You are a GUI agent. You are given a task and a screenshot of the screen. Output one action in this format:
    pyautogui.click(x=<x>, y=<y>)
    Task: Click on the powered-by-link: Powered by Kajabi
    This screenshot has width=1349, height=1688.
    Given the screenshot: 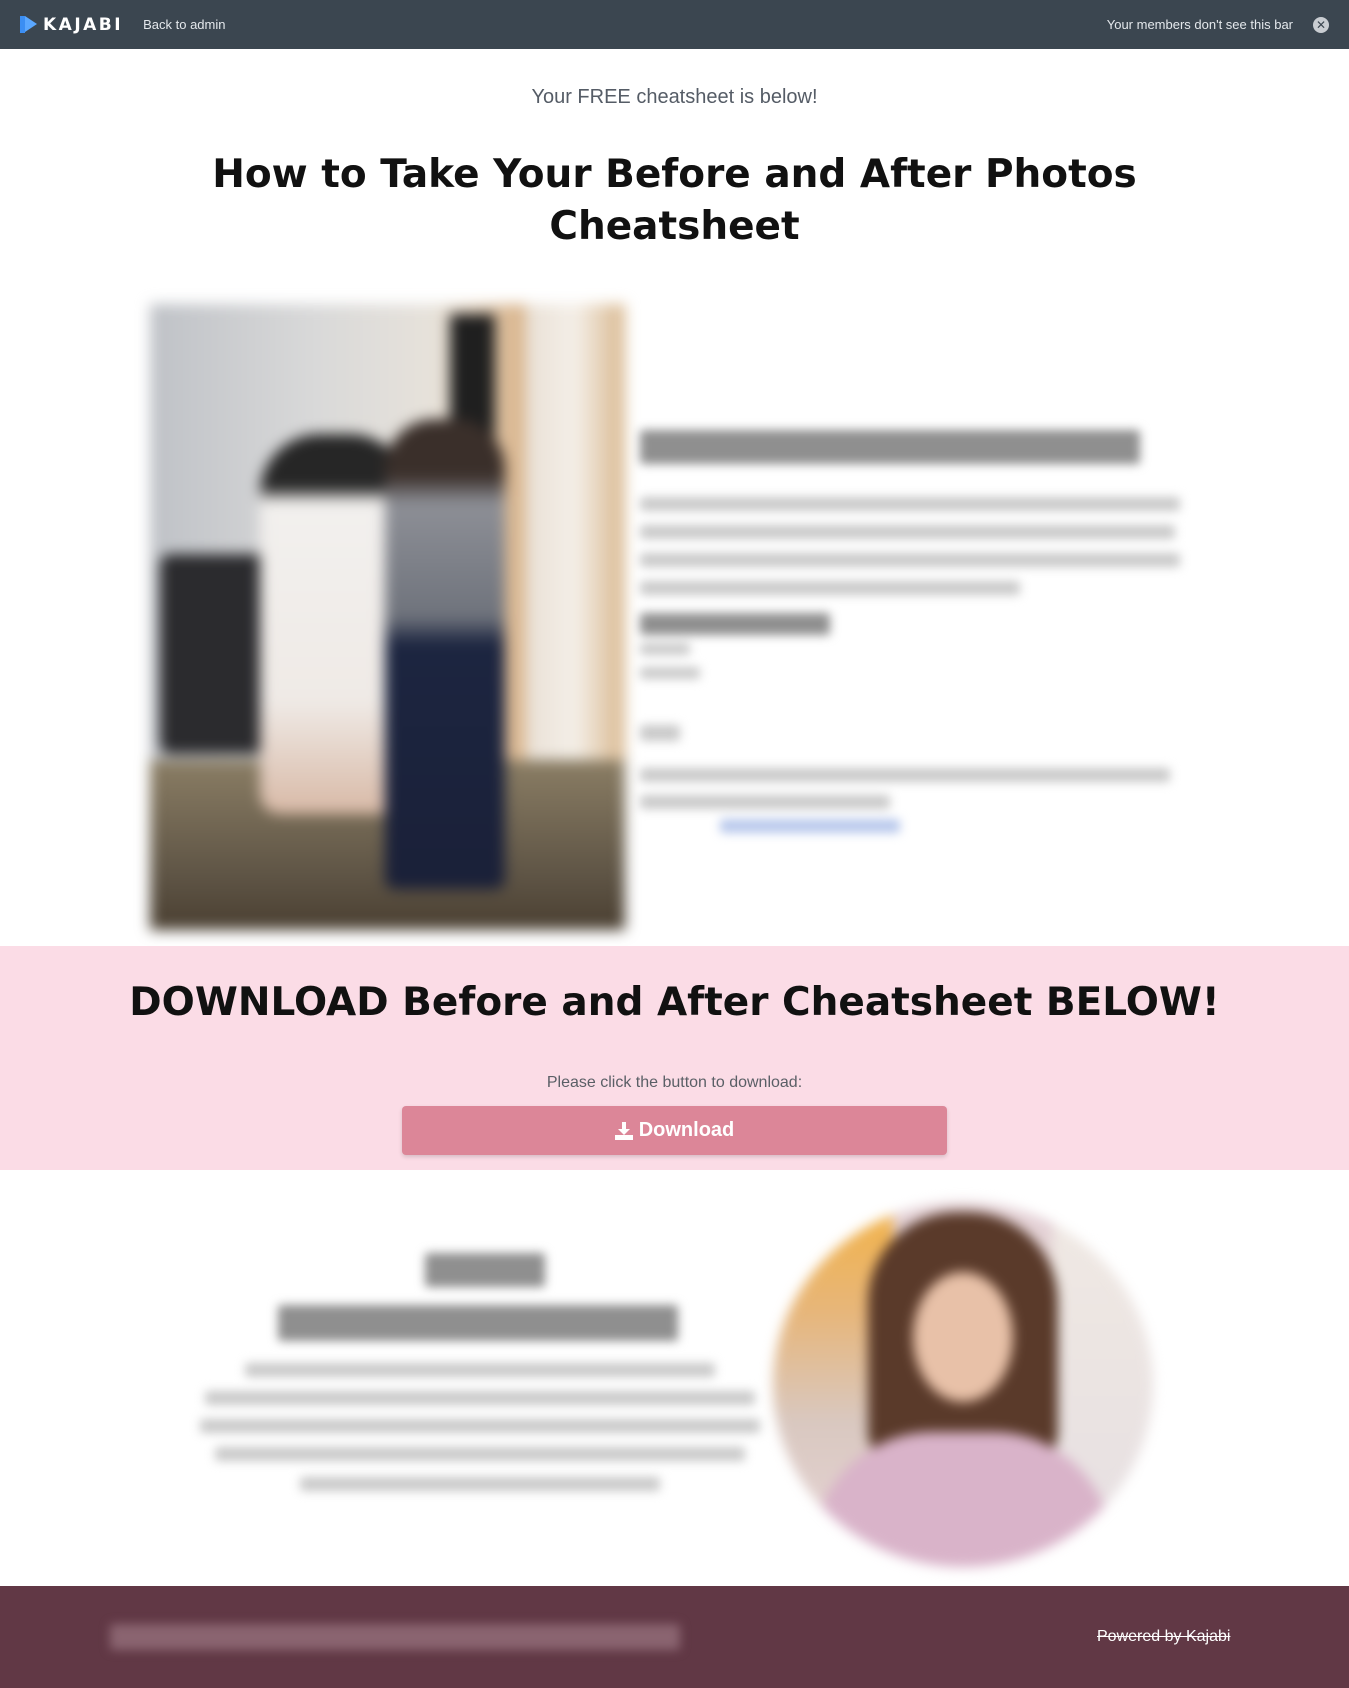 What is the action you would take?
    pyautogui.click(x=1163, y=1637)
    